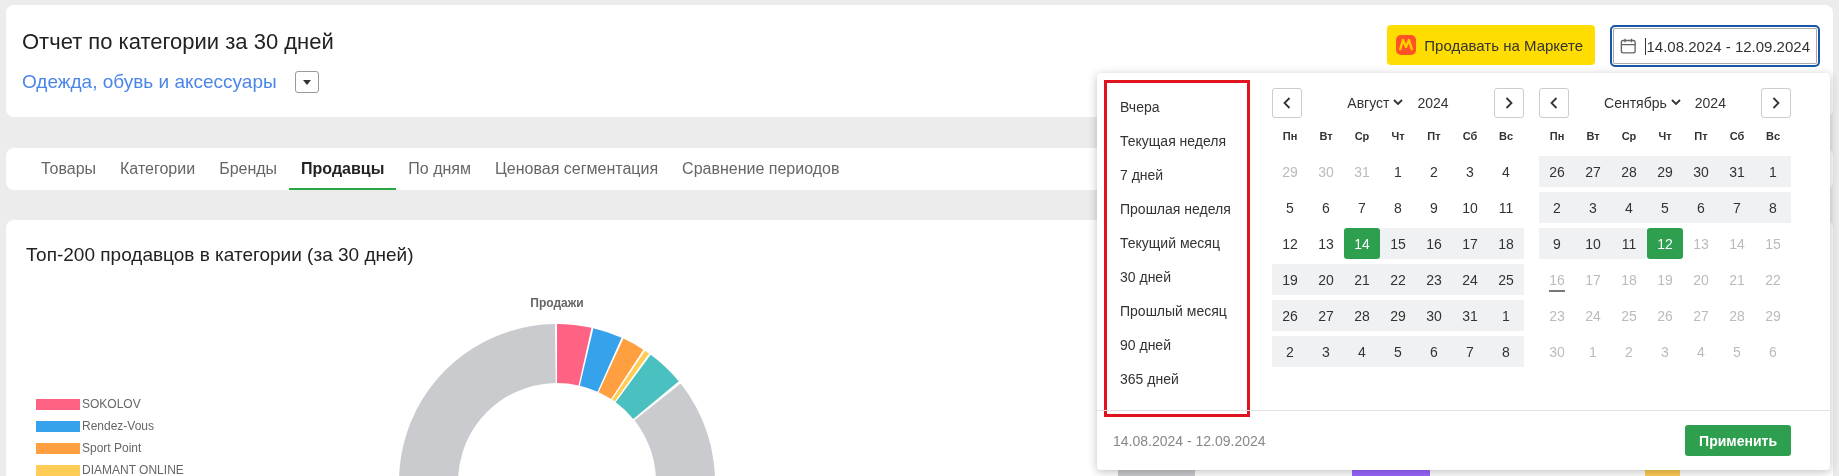  Describe the element at coordinates (1406, 45) in the screenshot. I see `logo-icon` at that location.